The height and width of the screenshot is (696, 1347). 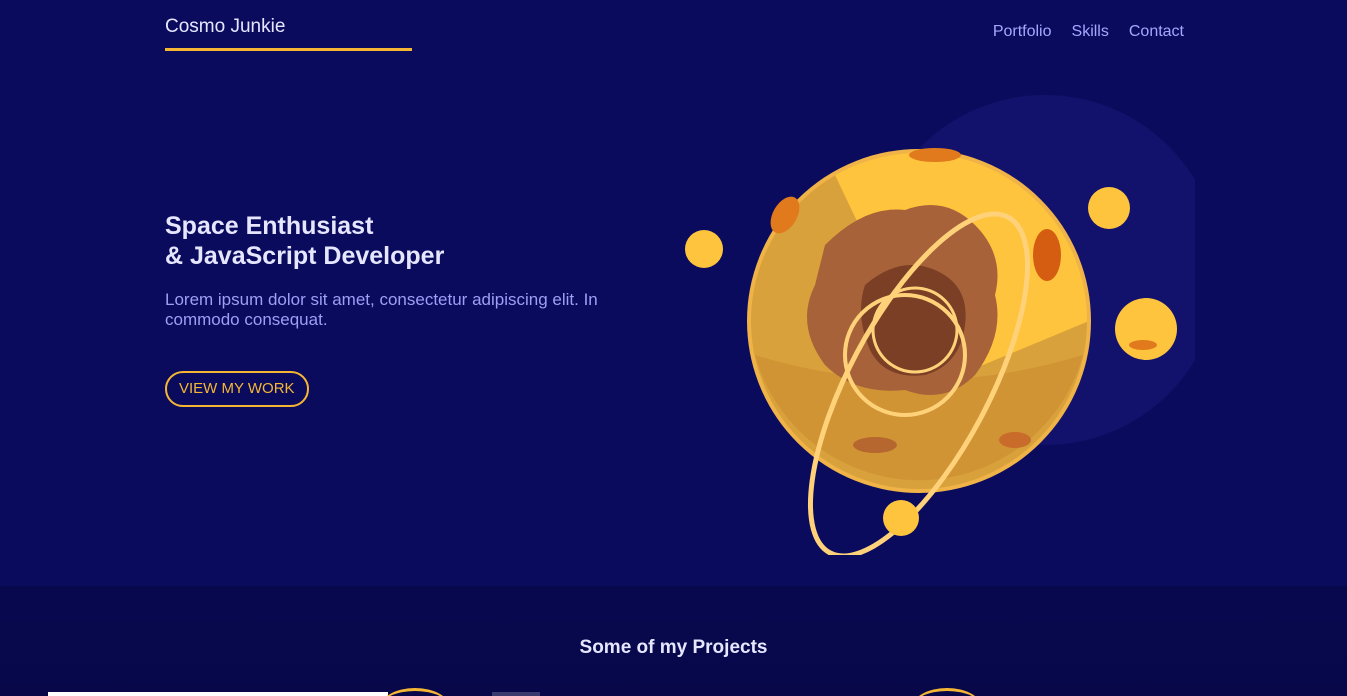 I want to click on nav-link-contact: Contact, so click(x=1156, y=32).